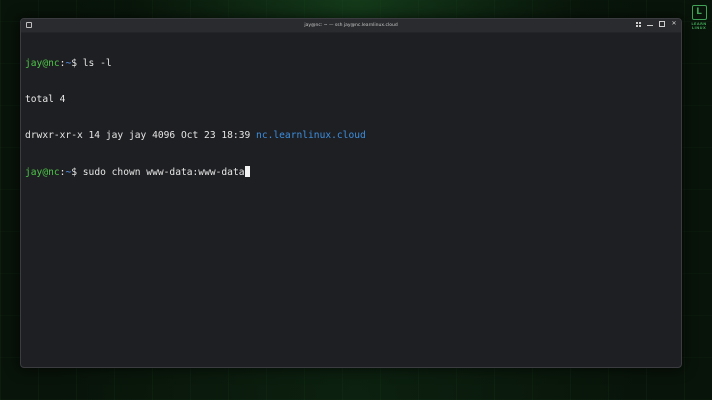 Image resolution: width=712 pixels, height=400 pixels. What do you see at coordinates (247, 171) in the screenshot?
I see `text-cursor` at bounding box center [247, 171].